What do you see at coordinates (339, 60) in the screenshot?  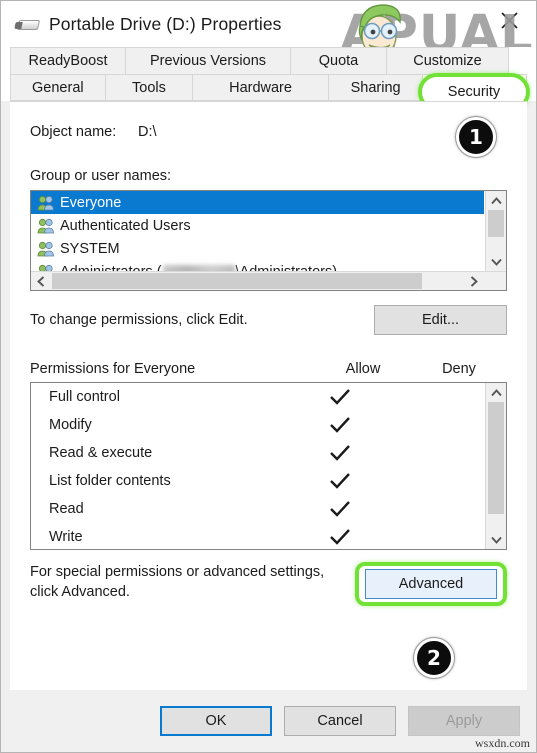 I see `tab-quota: Quota` at bounding box center [339, 60].